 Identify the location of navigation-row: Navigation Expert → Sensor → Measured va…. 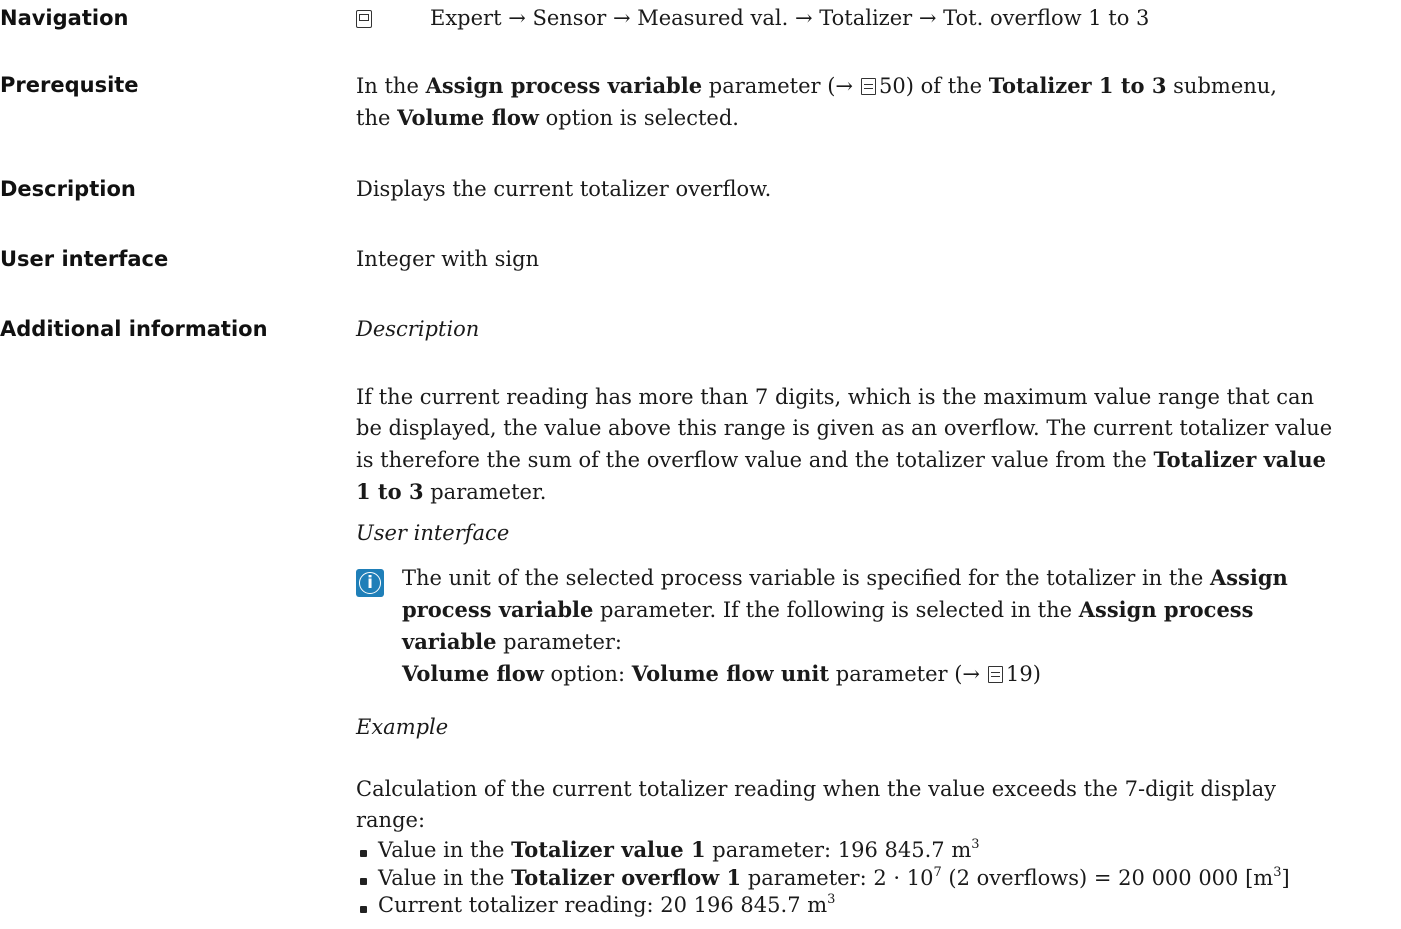
(700, 21).